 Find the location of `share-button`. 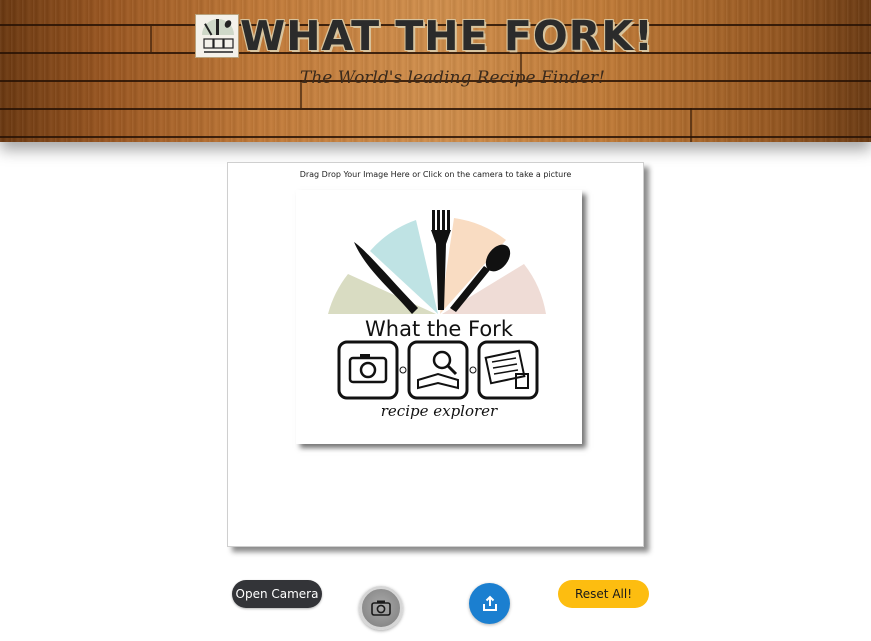

share-button is located at coordinates (489, 603).